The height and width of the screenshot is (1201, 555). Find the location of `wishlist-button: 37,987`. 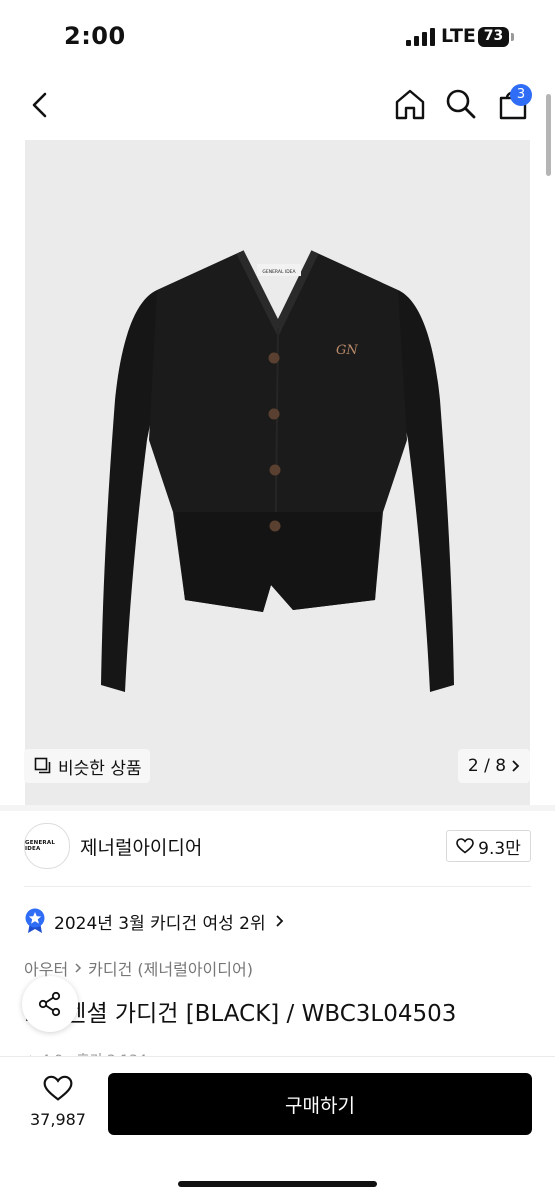

wishlist-button: 37,987 is located at coordinates (58, 1102).